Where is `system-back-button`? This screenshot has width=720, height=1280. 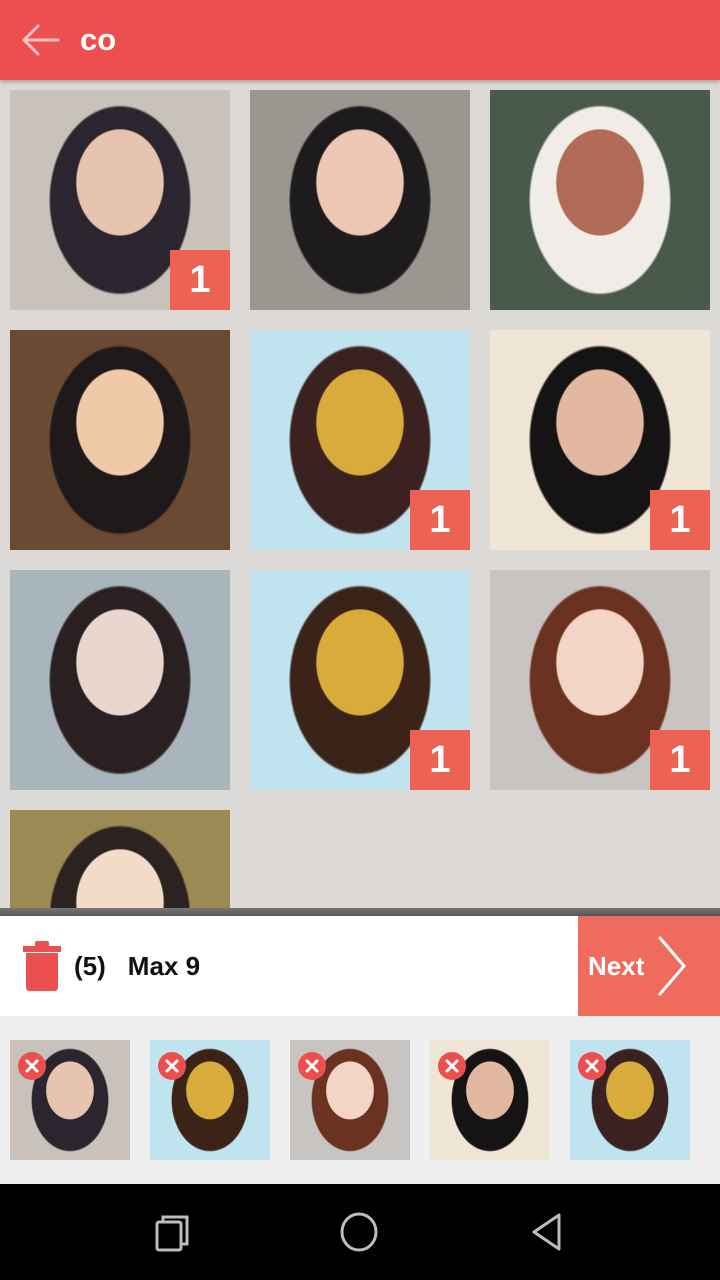
system-back-button is located at coordinates (546, 1232).